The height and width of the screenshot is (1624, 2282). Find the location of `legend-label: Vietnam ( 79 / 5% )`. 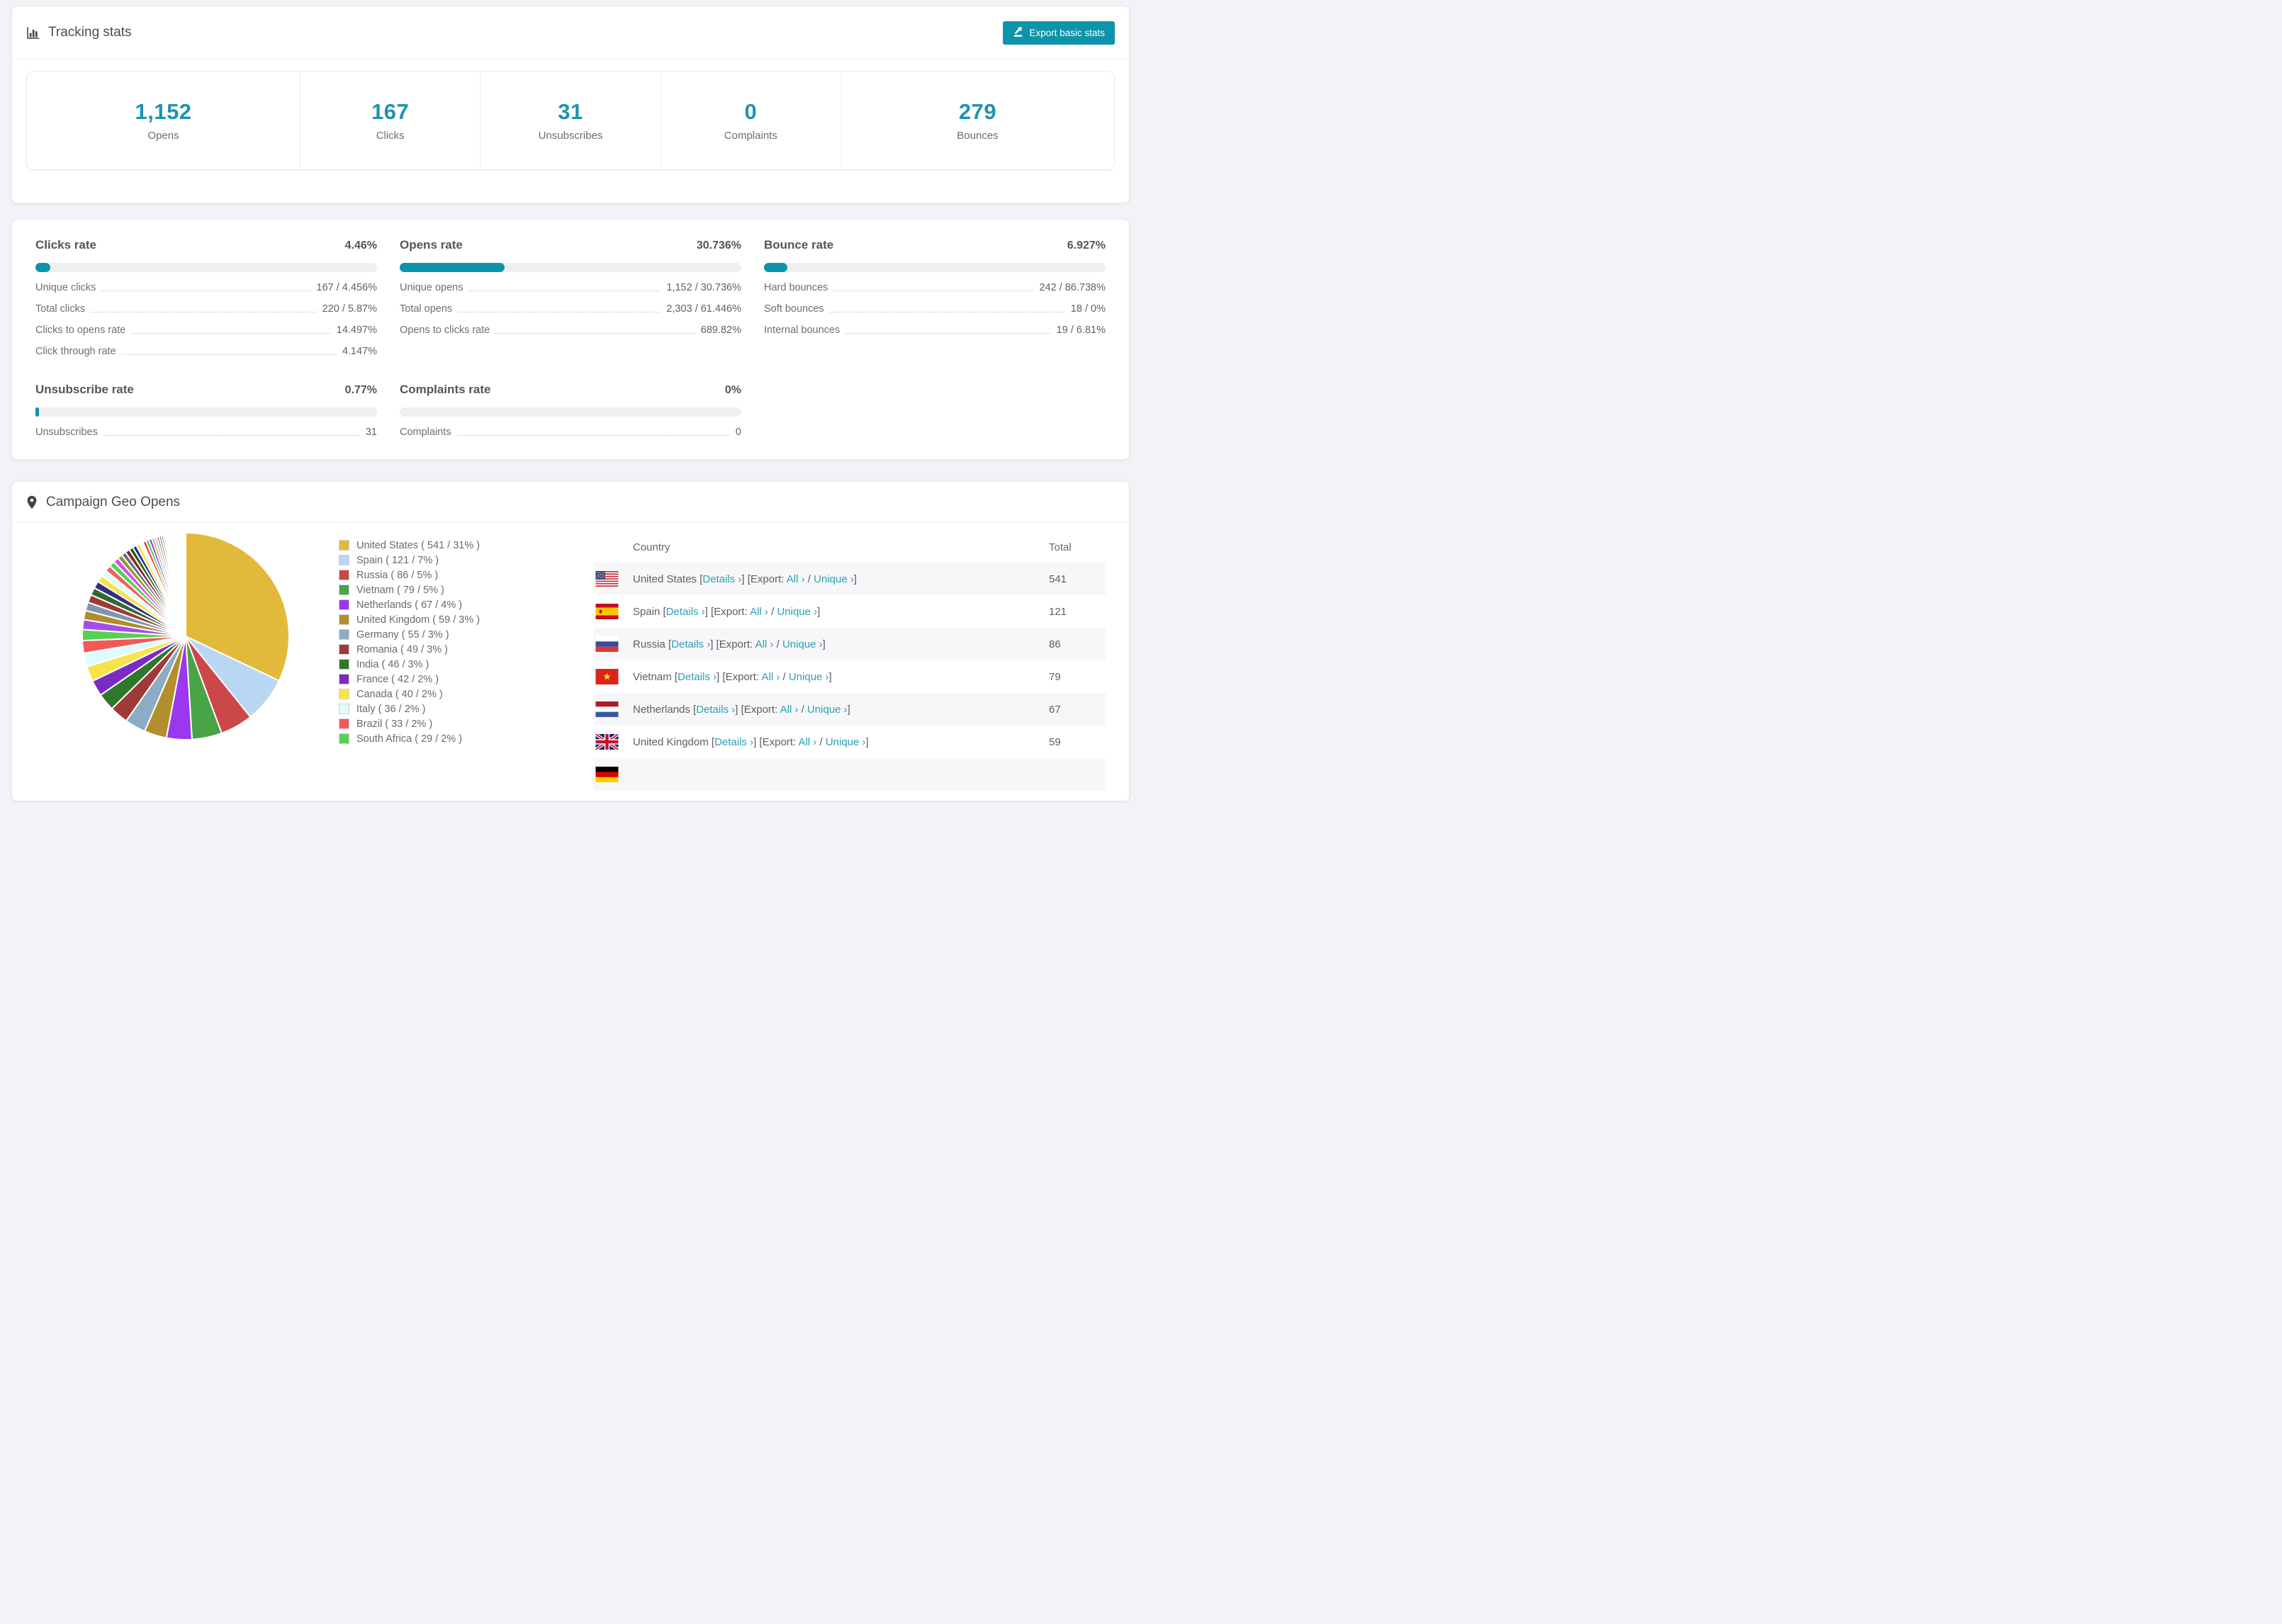

legend-label: Vietnam ( 79 / 5% ) is located at coordinates (400, 591).